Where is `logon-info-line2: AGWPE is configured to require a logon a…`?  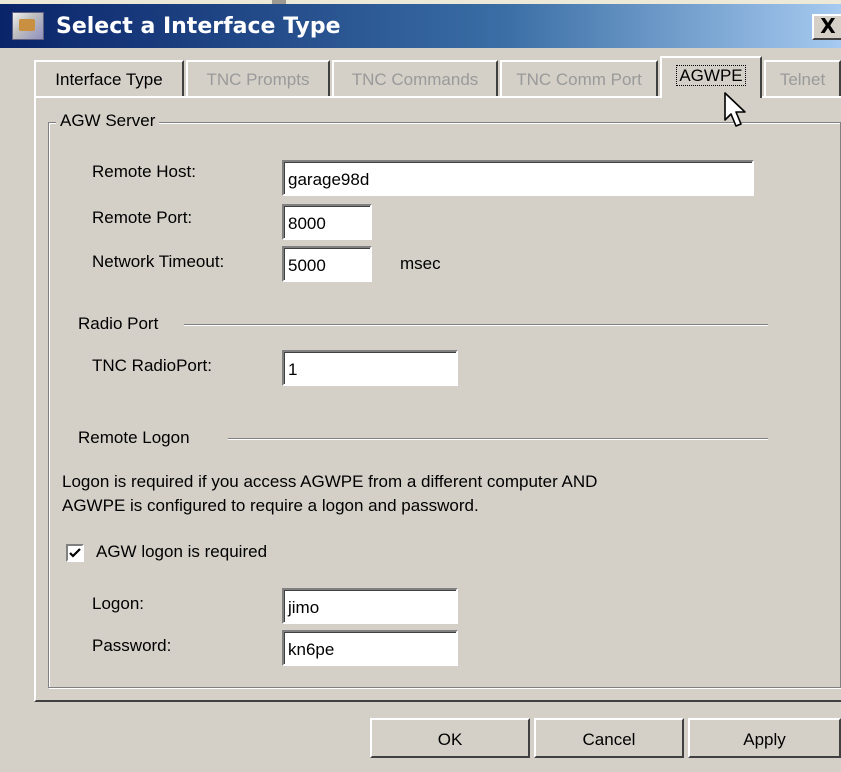
logon-info-line2: AGWPE is configured to require a logon a… is located at coordinates (270, 505).